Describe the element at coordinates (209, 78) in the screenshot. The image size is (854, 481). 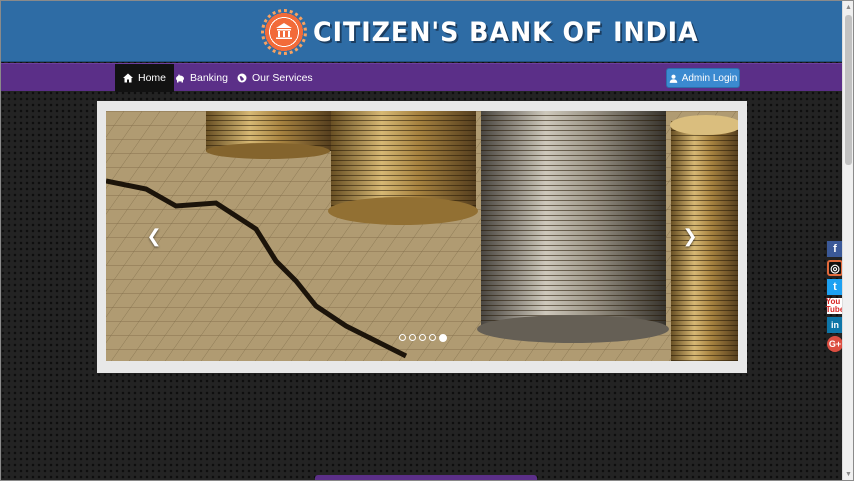
I see `nav-item-label: Banking` at that location.